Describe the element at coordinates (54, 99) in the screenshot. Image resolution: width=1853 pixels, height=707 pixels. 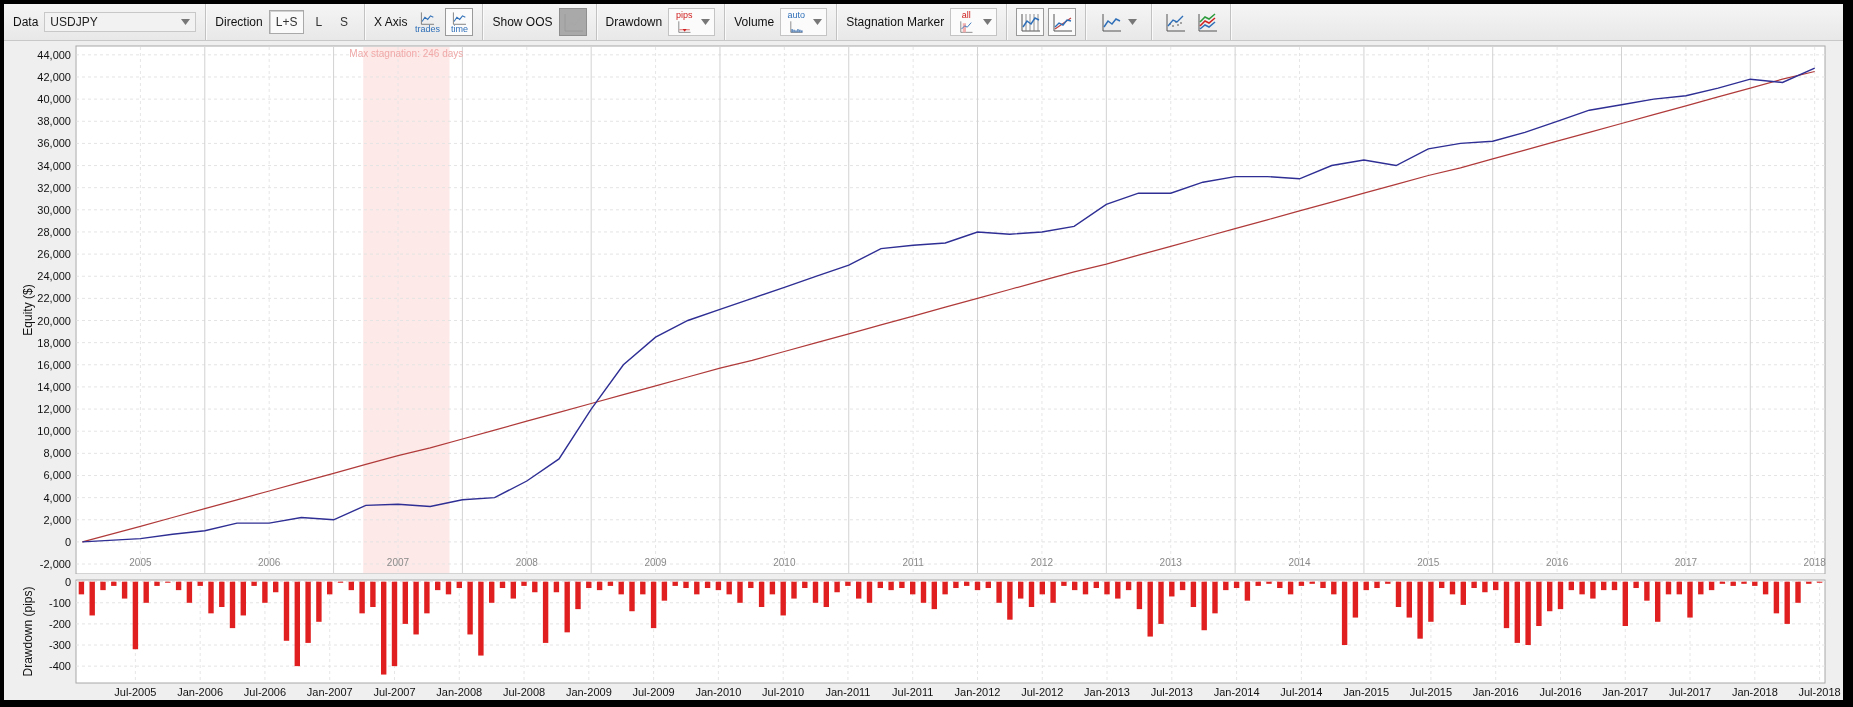
I see `tick-label: 40,000` at that location.